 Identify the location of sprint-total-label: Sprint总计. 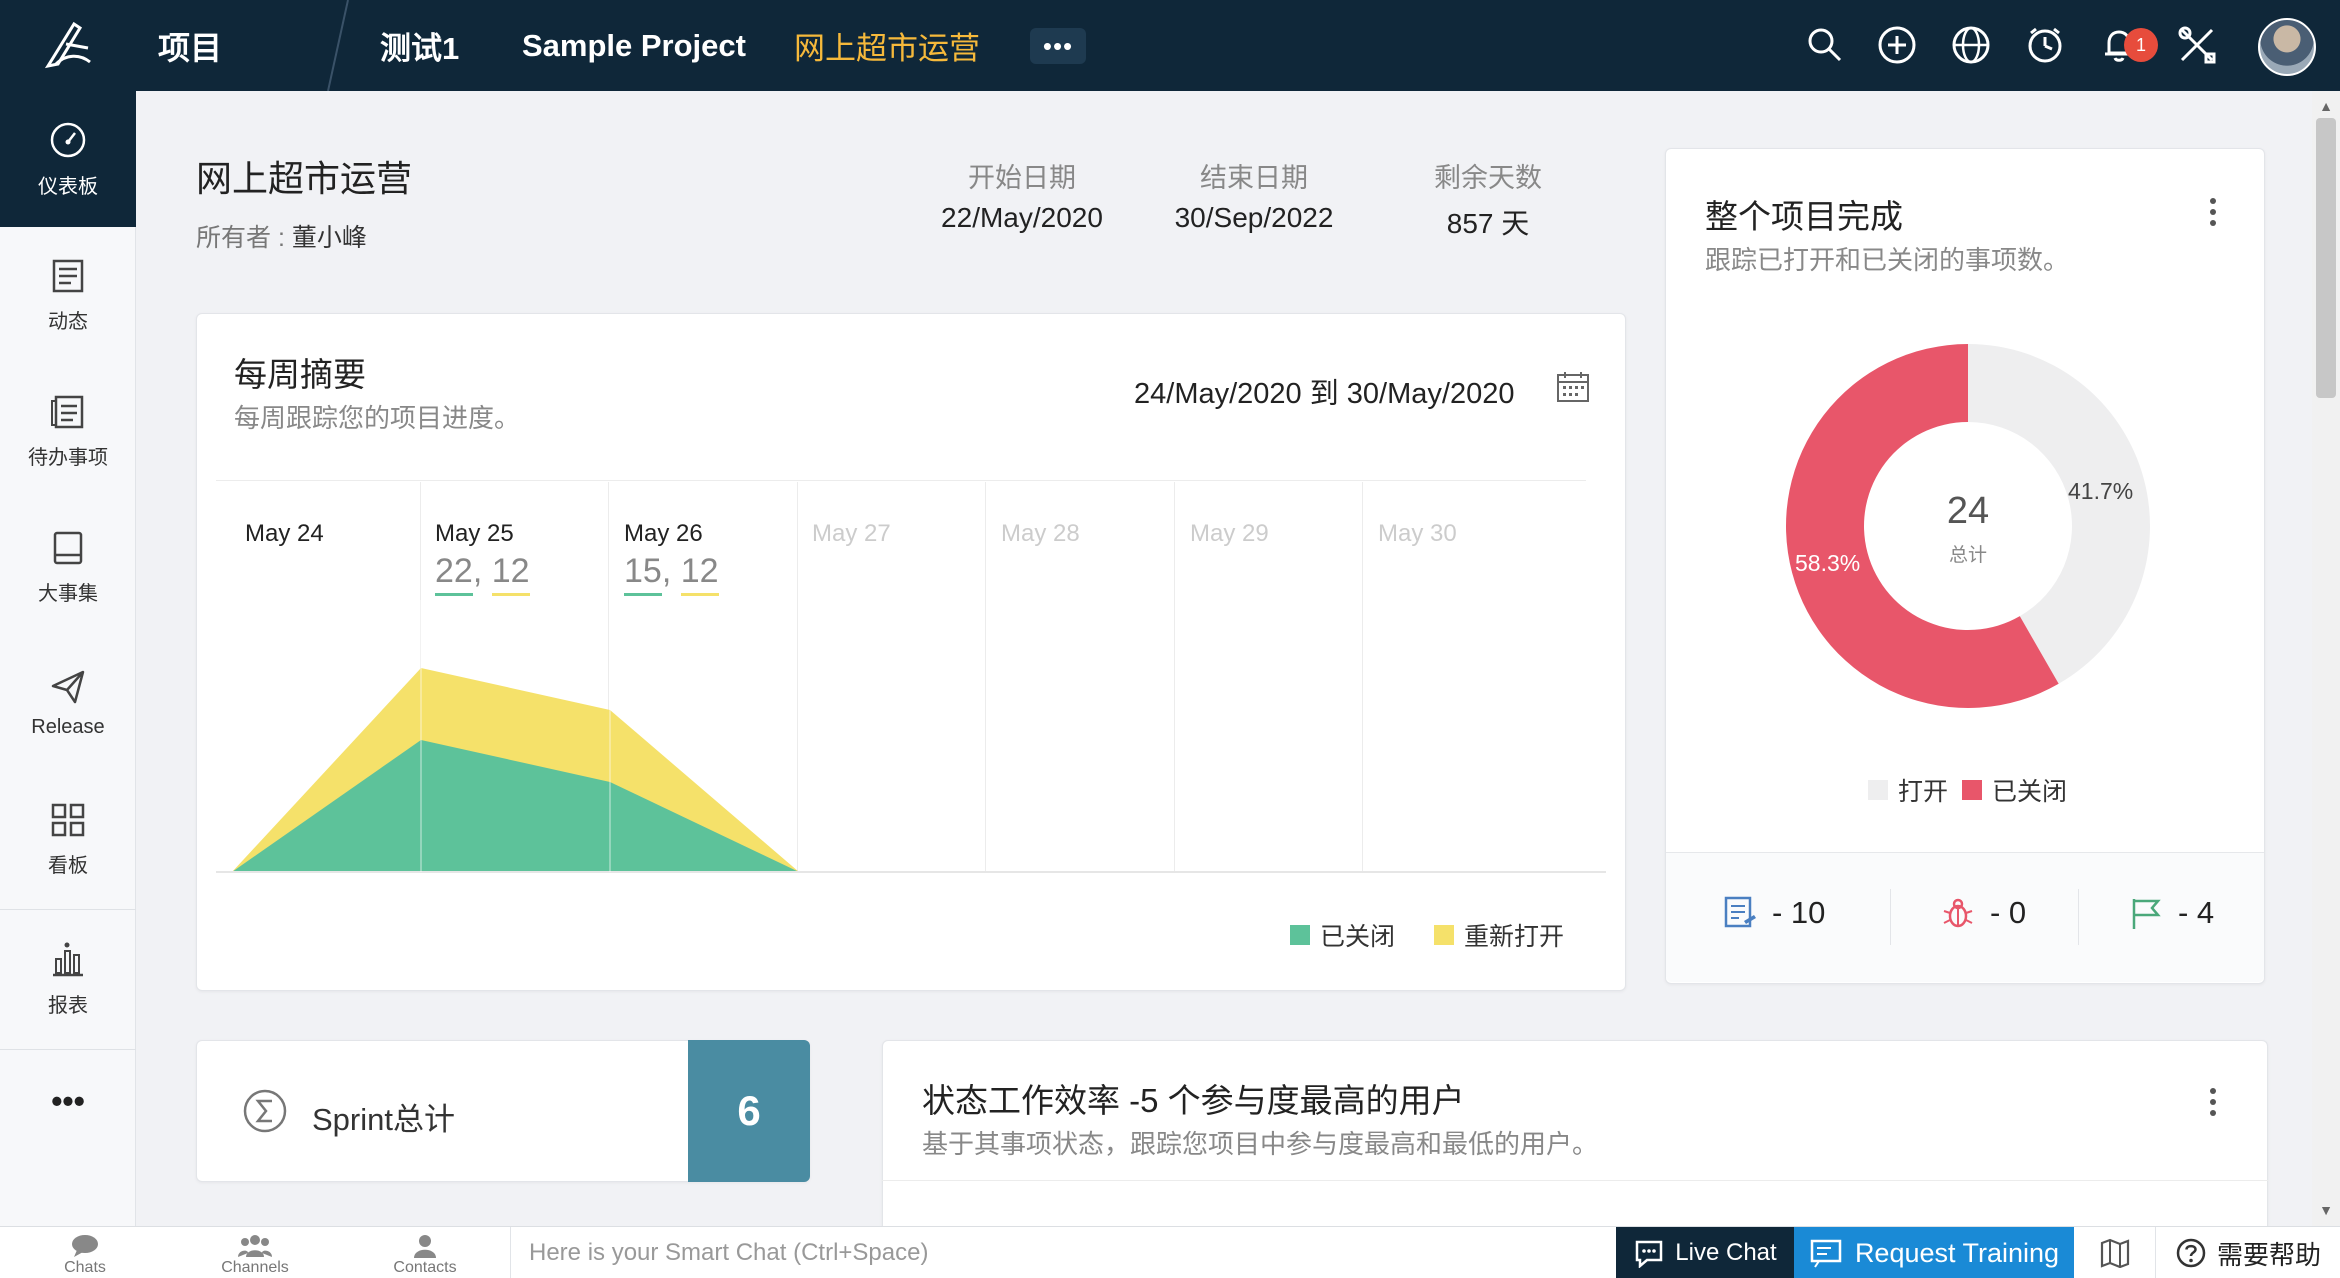
(383, 1119).